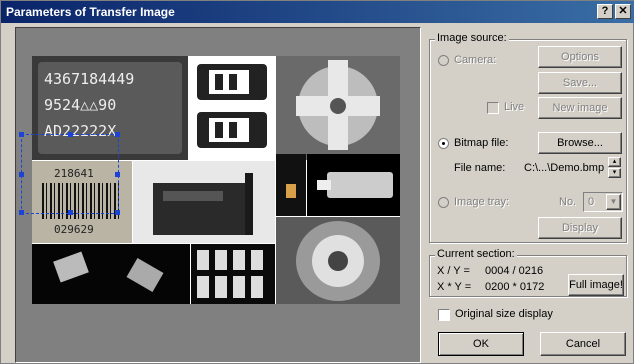 The image size is (634, 364). Describe the element at coordinates (476, 254) in the screenshot. I see `current-section-legend: Current section:` at that location.